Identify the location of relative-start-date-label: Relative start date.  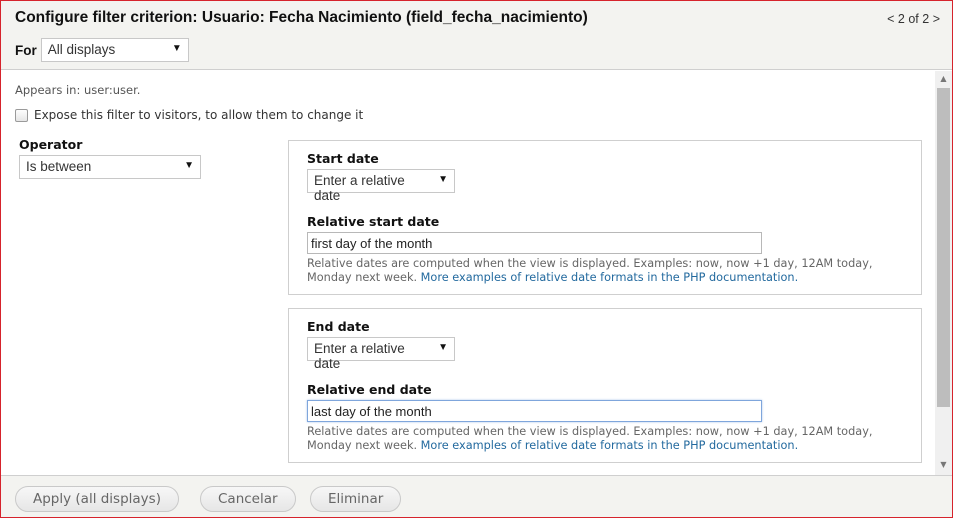
(373, 221).